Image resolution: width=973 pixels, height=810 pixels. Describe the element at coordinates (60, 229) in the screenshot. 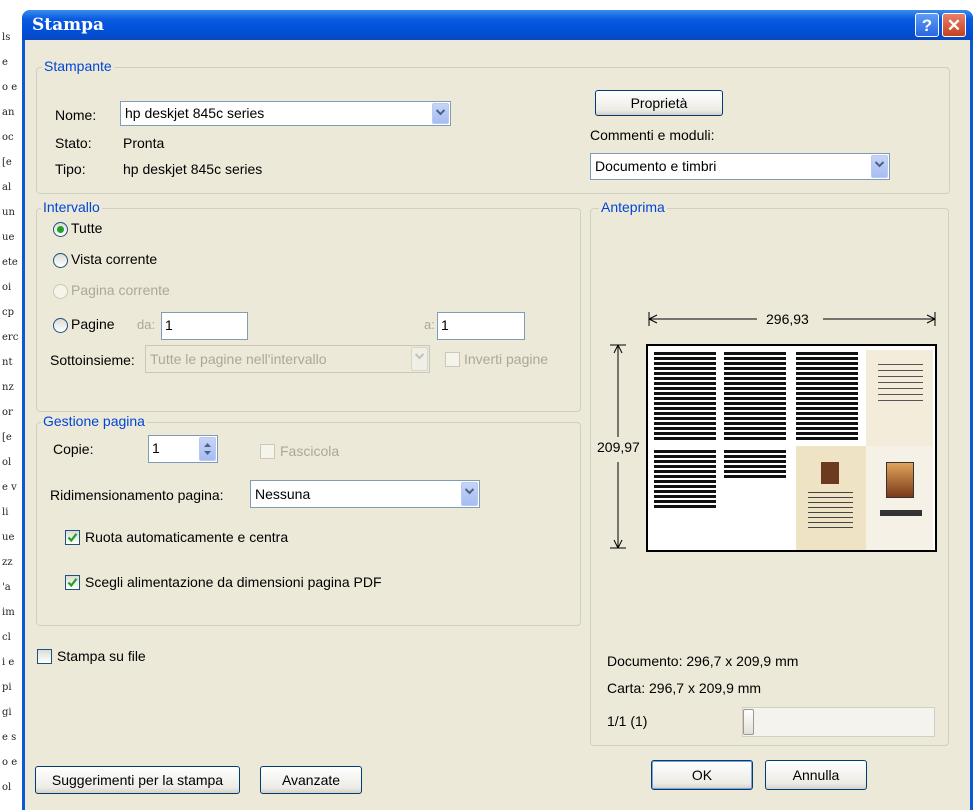

I see `radio-all` at that location.